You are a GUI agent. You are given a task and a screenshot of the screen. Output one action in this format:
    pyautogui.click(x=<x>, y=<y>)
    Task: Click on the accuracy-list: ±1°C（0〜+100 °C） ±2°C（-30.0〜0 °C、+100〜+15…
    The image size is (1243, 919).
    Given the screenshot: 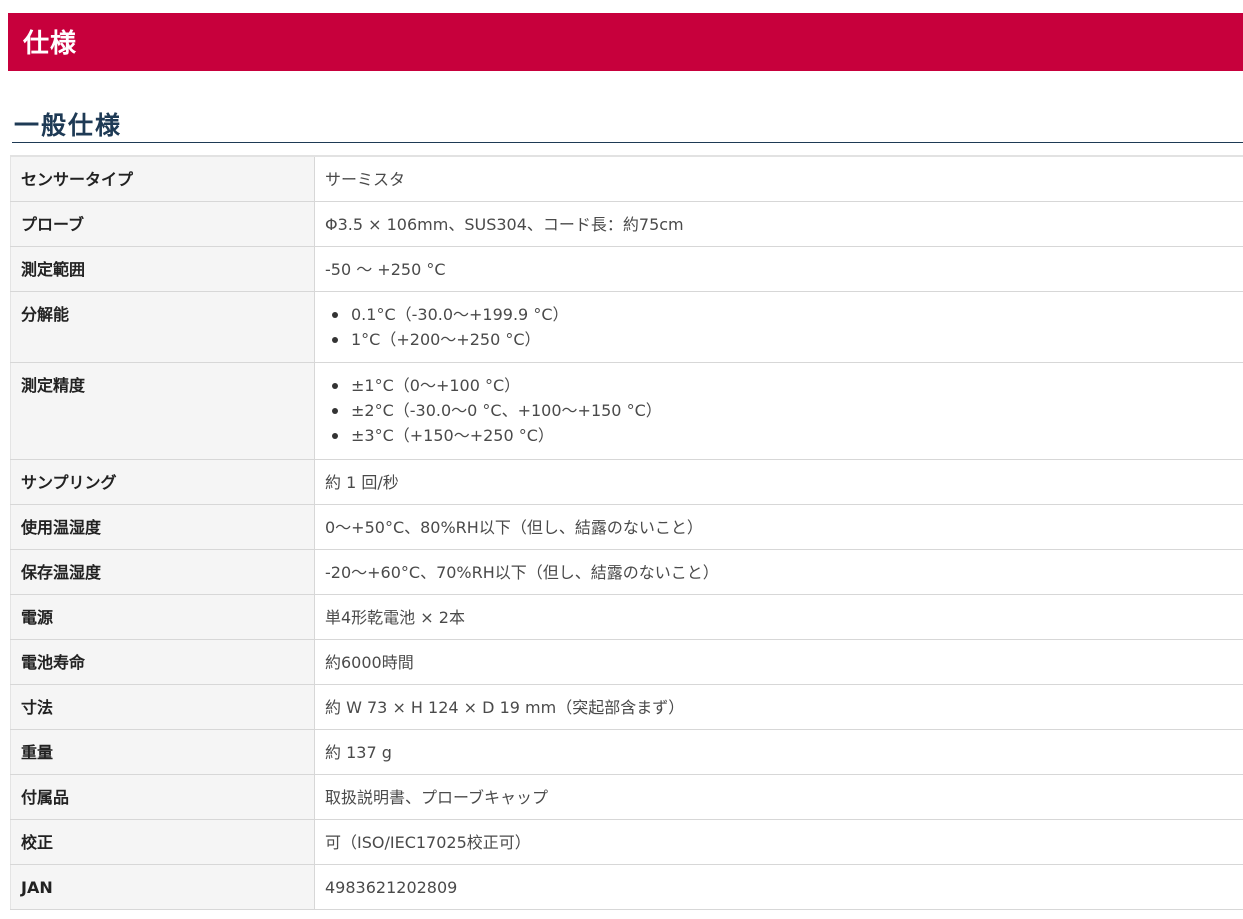 What is the action you would take?
    pyautogui.click(x=779, y=410)
    